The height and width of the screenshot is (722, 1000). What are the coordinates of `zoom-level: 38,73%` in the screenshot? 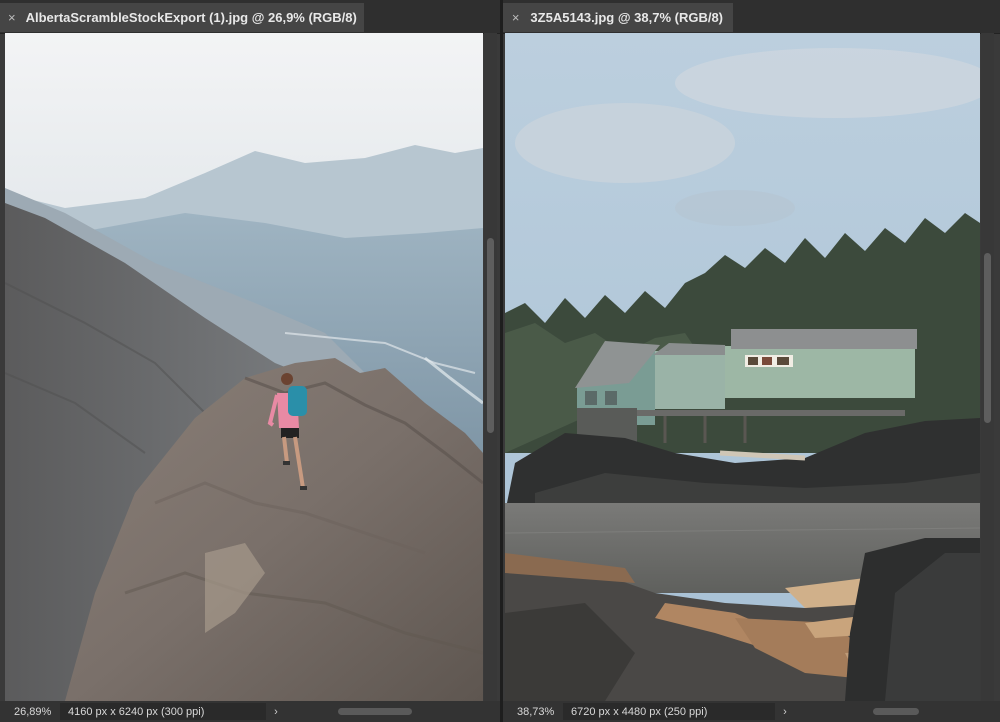 It's located at (533, 712).